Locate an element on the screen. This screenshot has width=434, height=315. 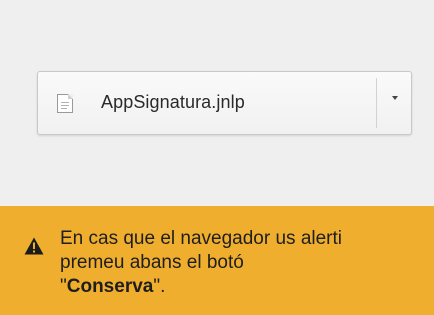
warning-line-3: "Conserva". is located at coordinates (247, 287).